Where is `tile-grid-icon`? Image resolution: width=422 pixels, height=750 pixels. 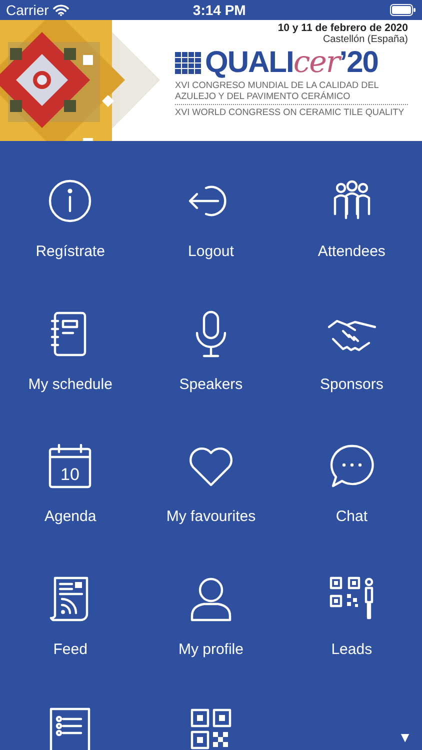
tile-grid-icon is located at coordinates (188, 63).